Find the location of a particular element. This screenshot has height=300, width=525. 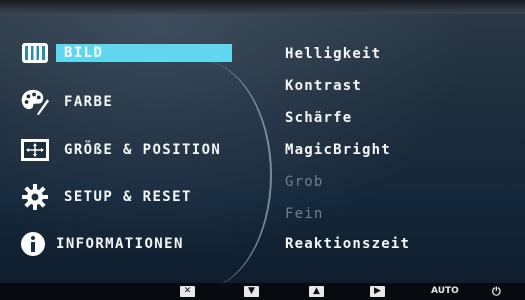

info-icon is located at coordinates (33, 244).